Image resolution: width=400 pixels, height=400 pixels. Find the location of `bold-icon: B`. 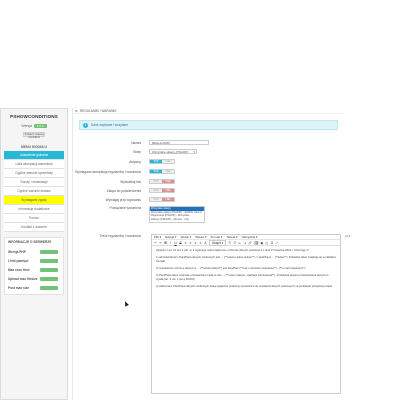

bold-icon: B is located at coordinates (165, 243).